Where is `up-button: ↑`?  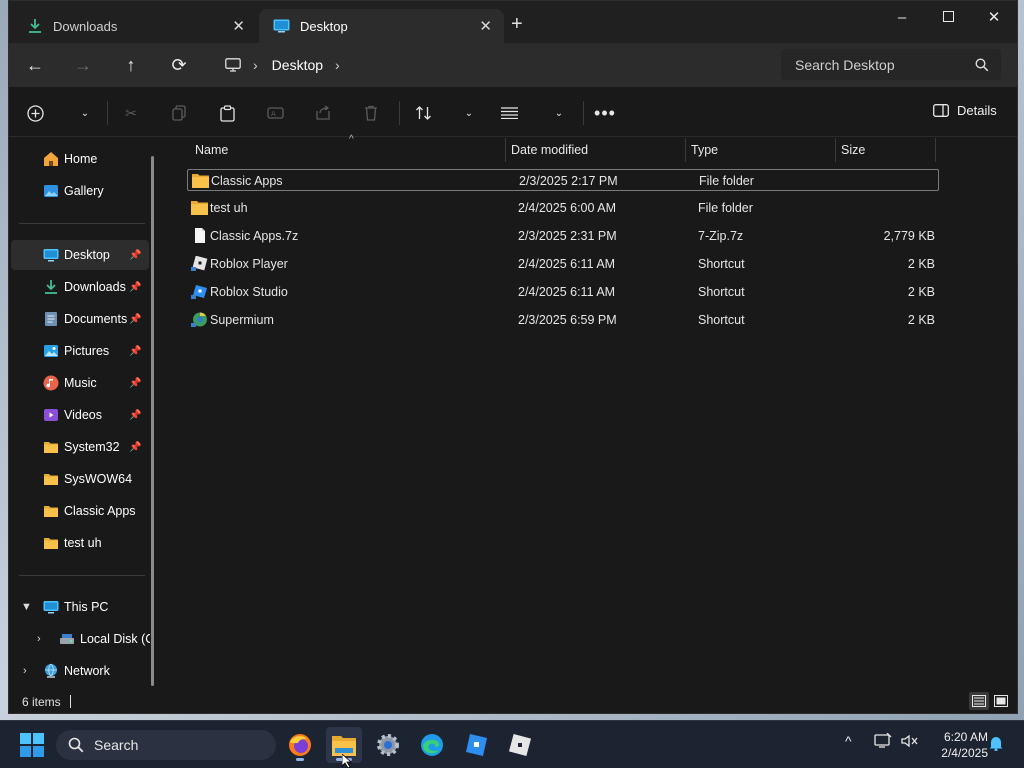 up-button: ↑ is located at coordinates (131, 65).